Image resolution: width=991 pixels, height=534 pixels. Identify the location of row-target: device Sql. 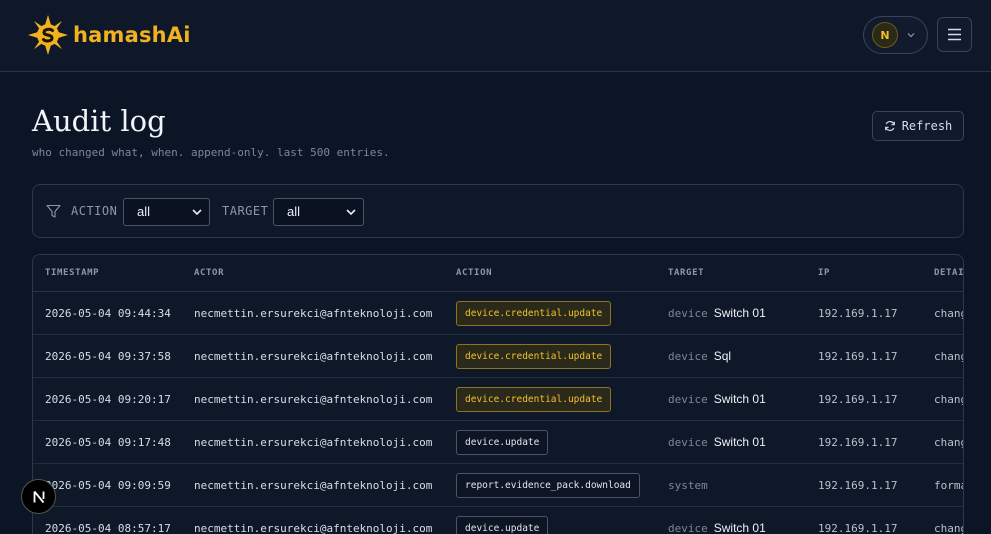
(699, 356).